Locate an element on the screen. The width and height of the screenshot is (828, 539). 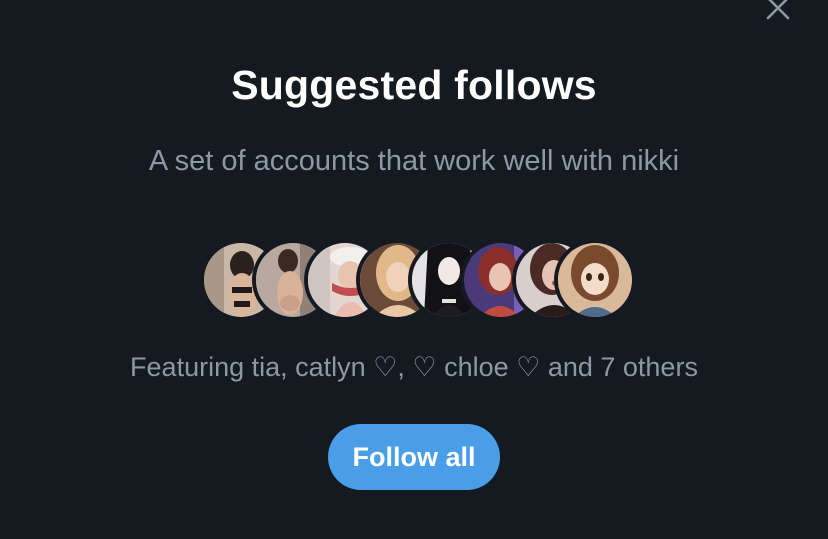
close-button is located at coordinates (778, 12).